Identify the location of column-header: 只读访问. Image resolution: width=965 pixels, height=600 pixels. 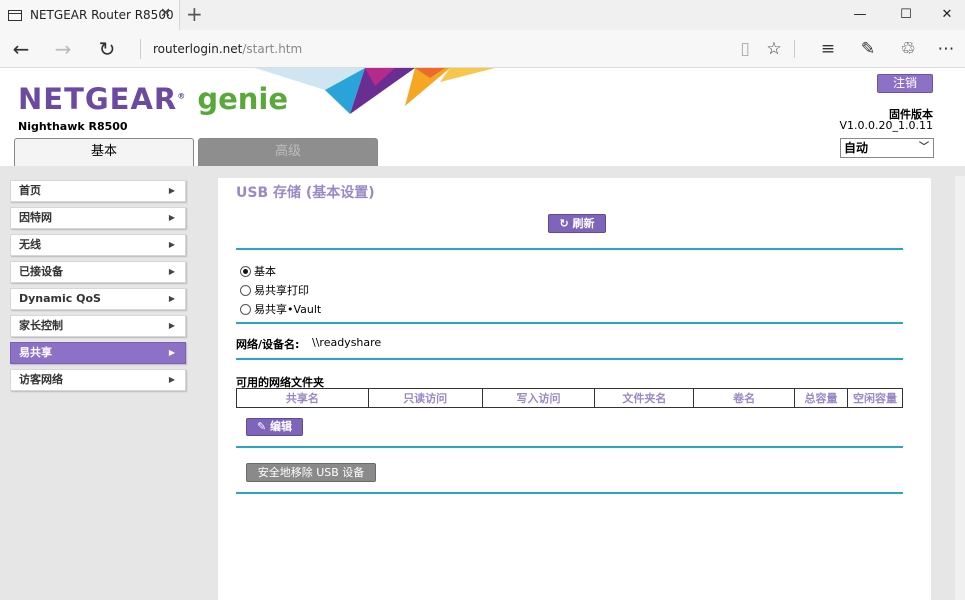
(425, 398).